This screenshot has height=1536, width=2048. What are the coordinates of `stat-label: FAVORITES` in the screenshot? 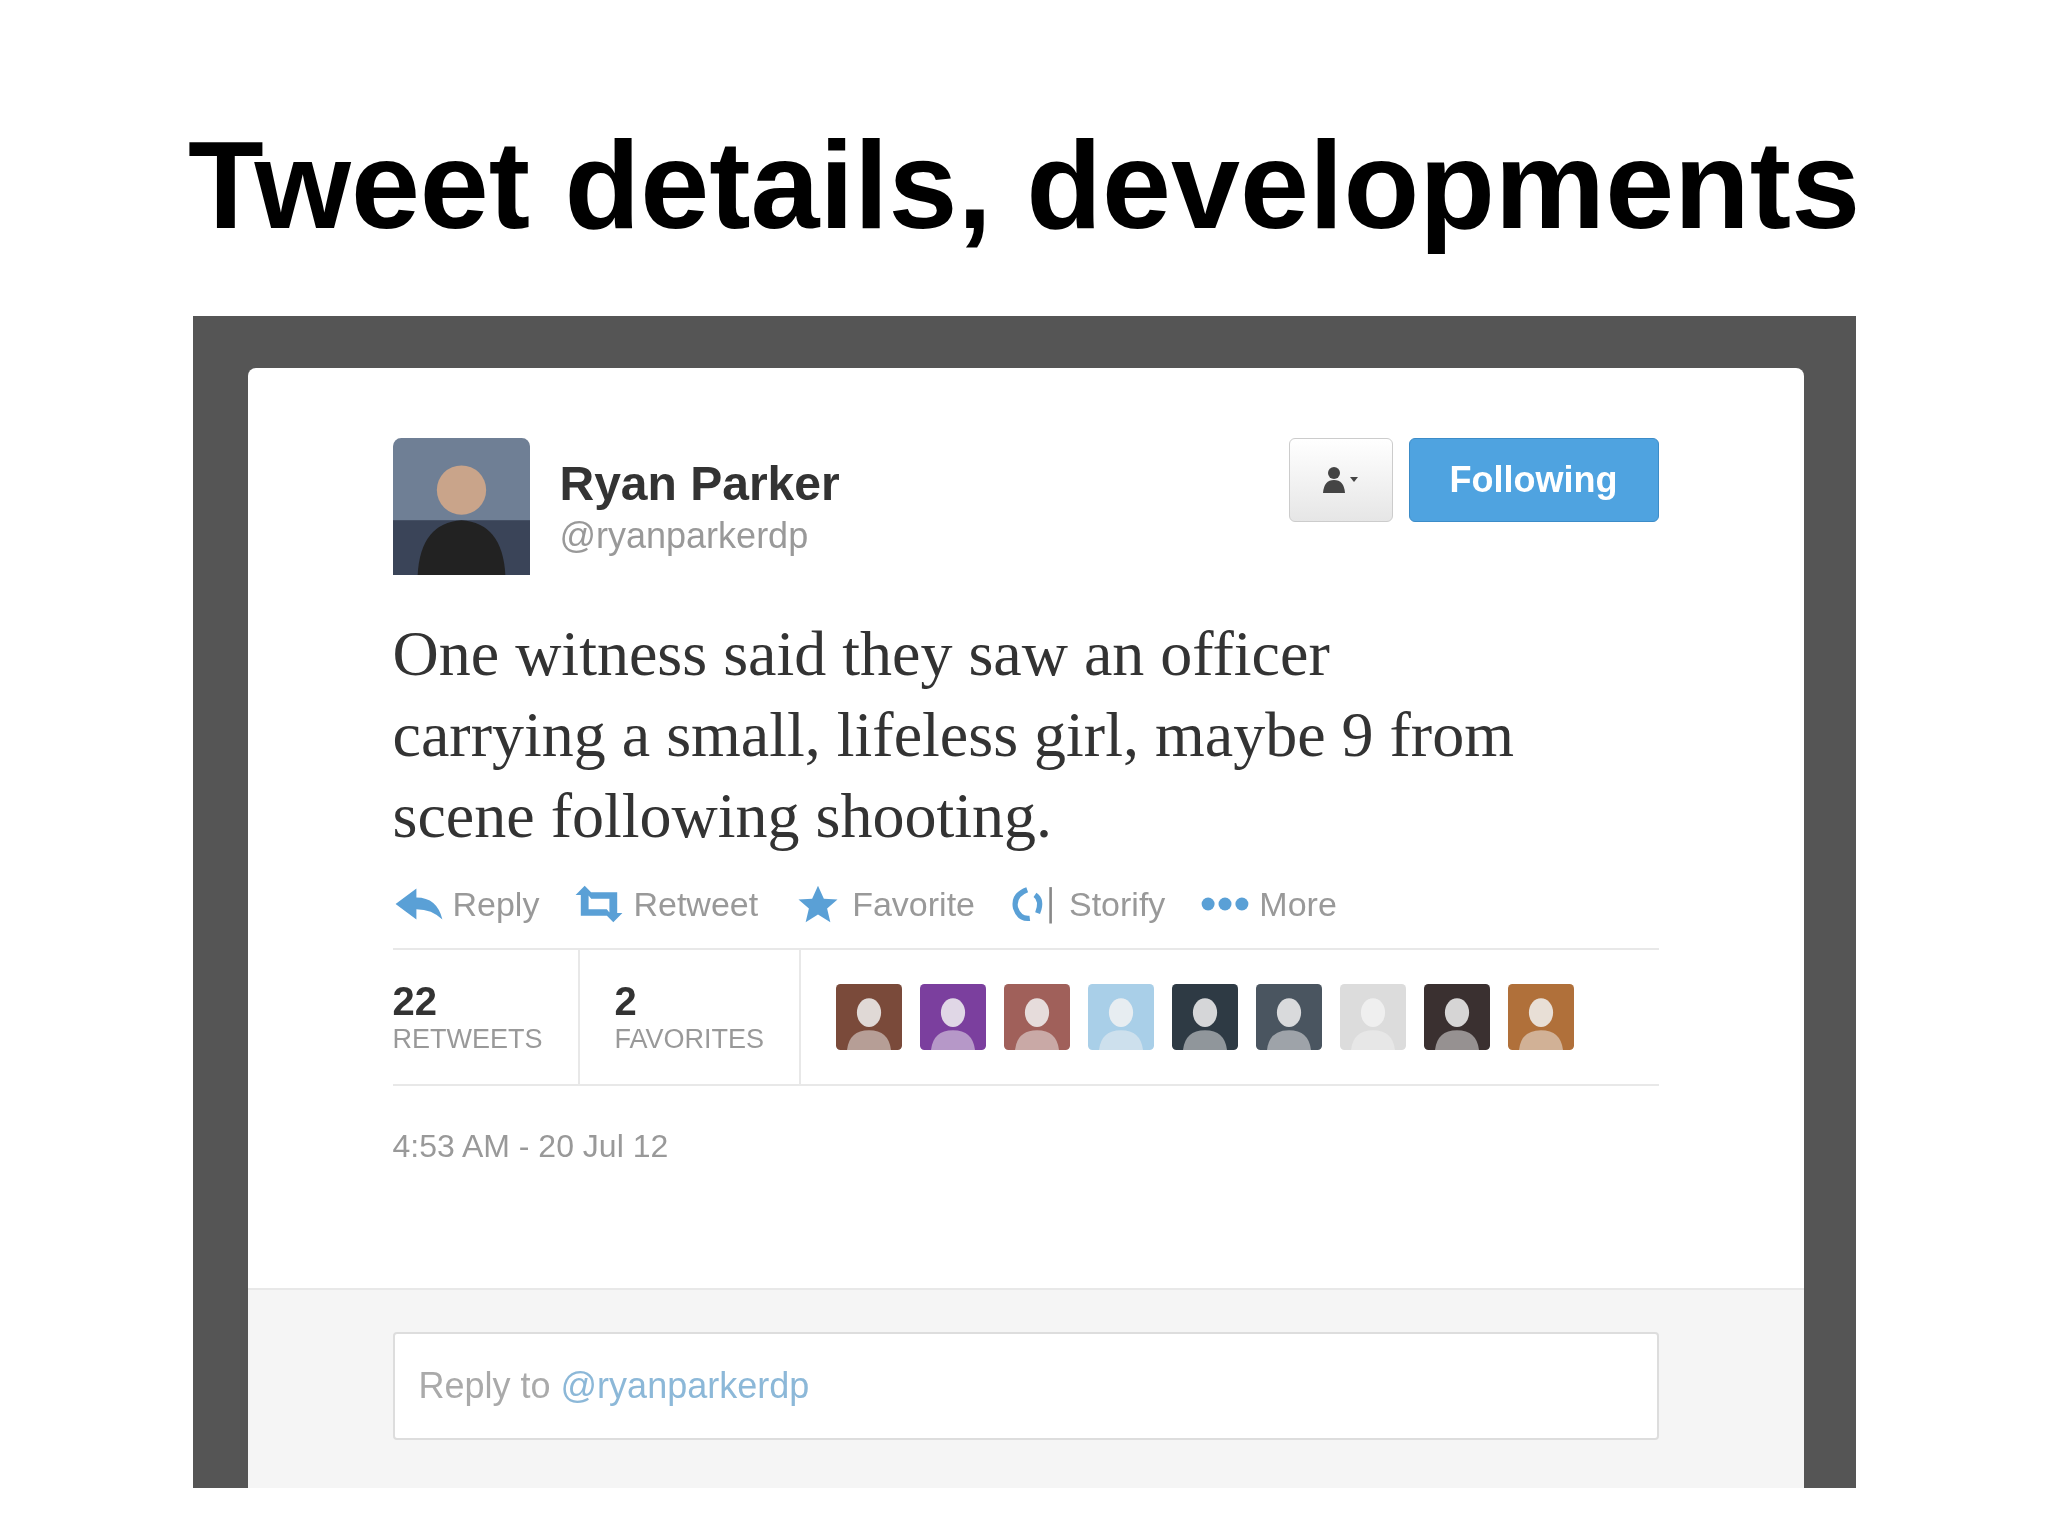 It's located at (689, 1039).